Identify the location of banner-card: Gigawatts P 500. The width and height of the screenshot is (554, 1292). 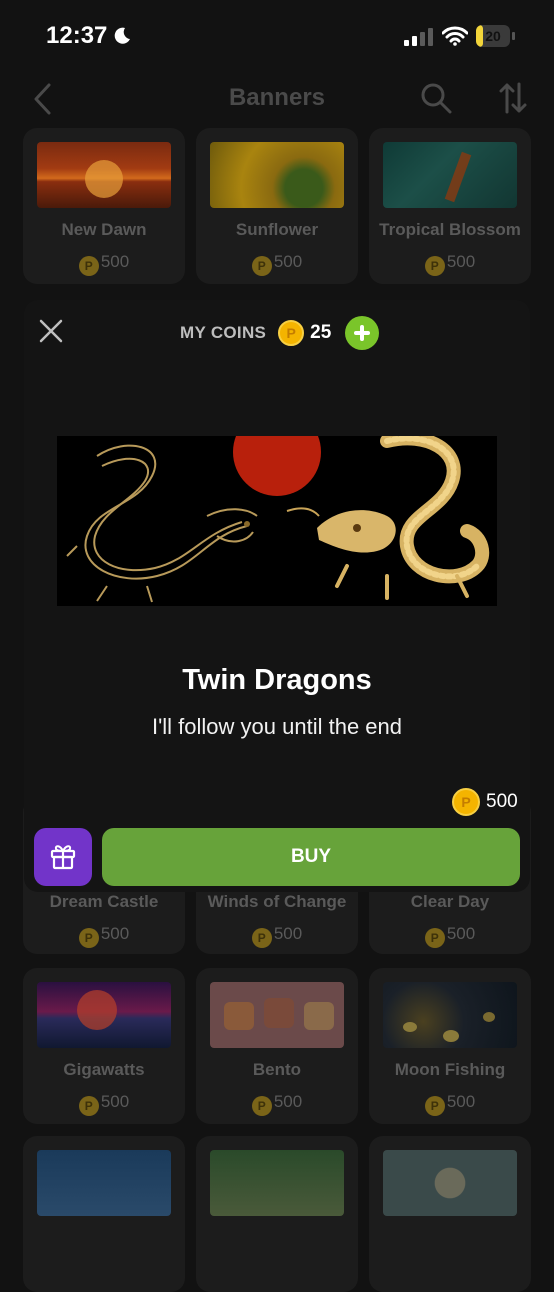
(104, 1046).